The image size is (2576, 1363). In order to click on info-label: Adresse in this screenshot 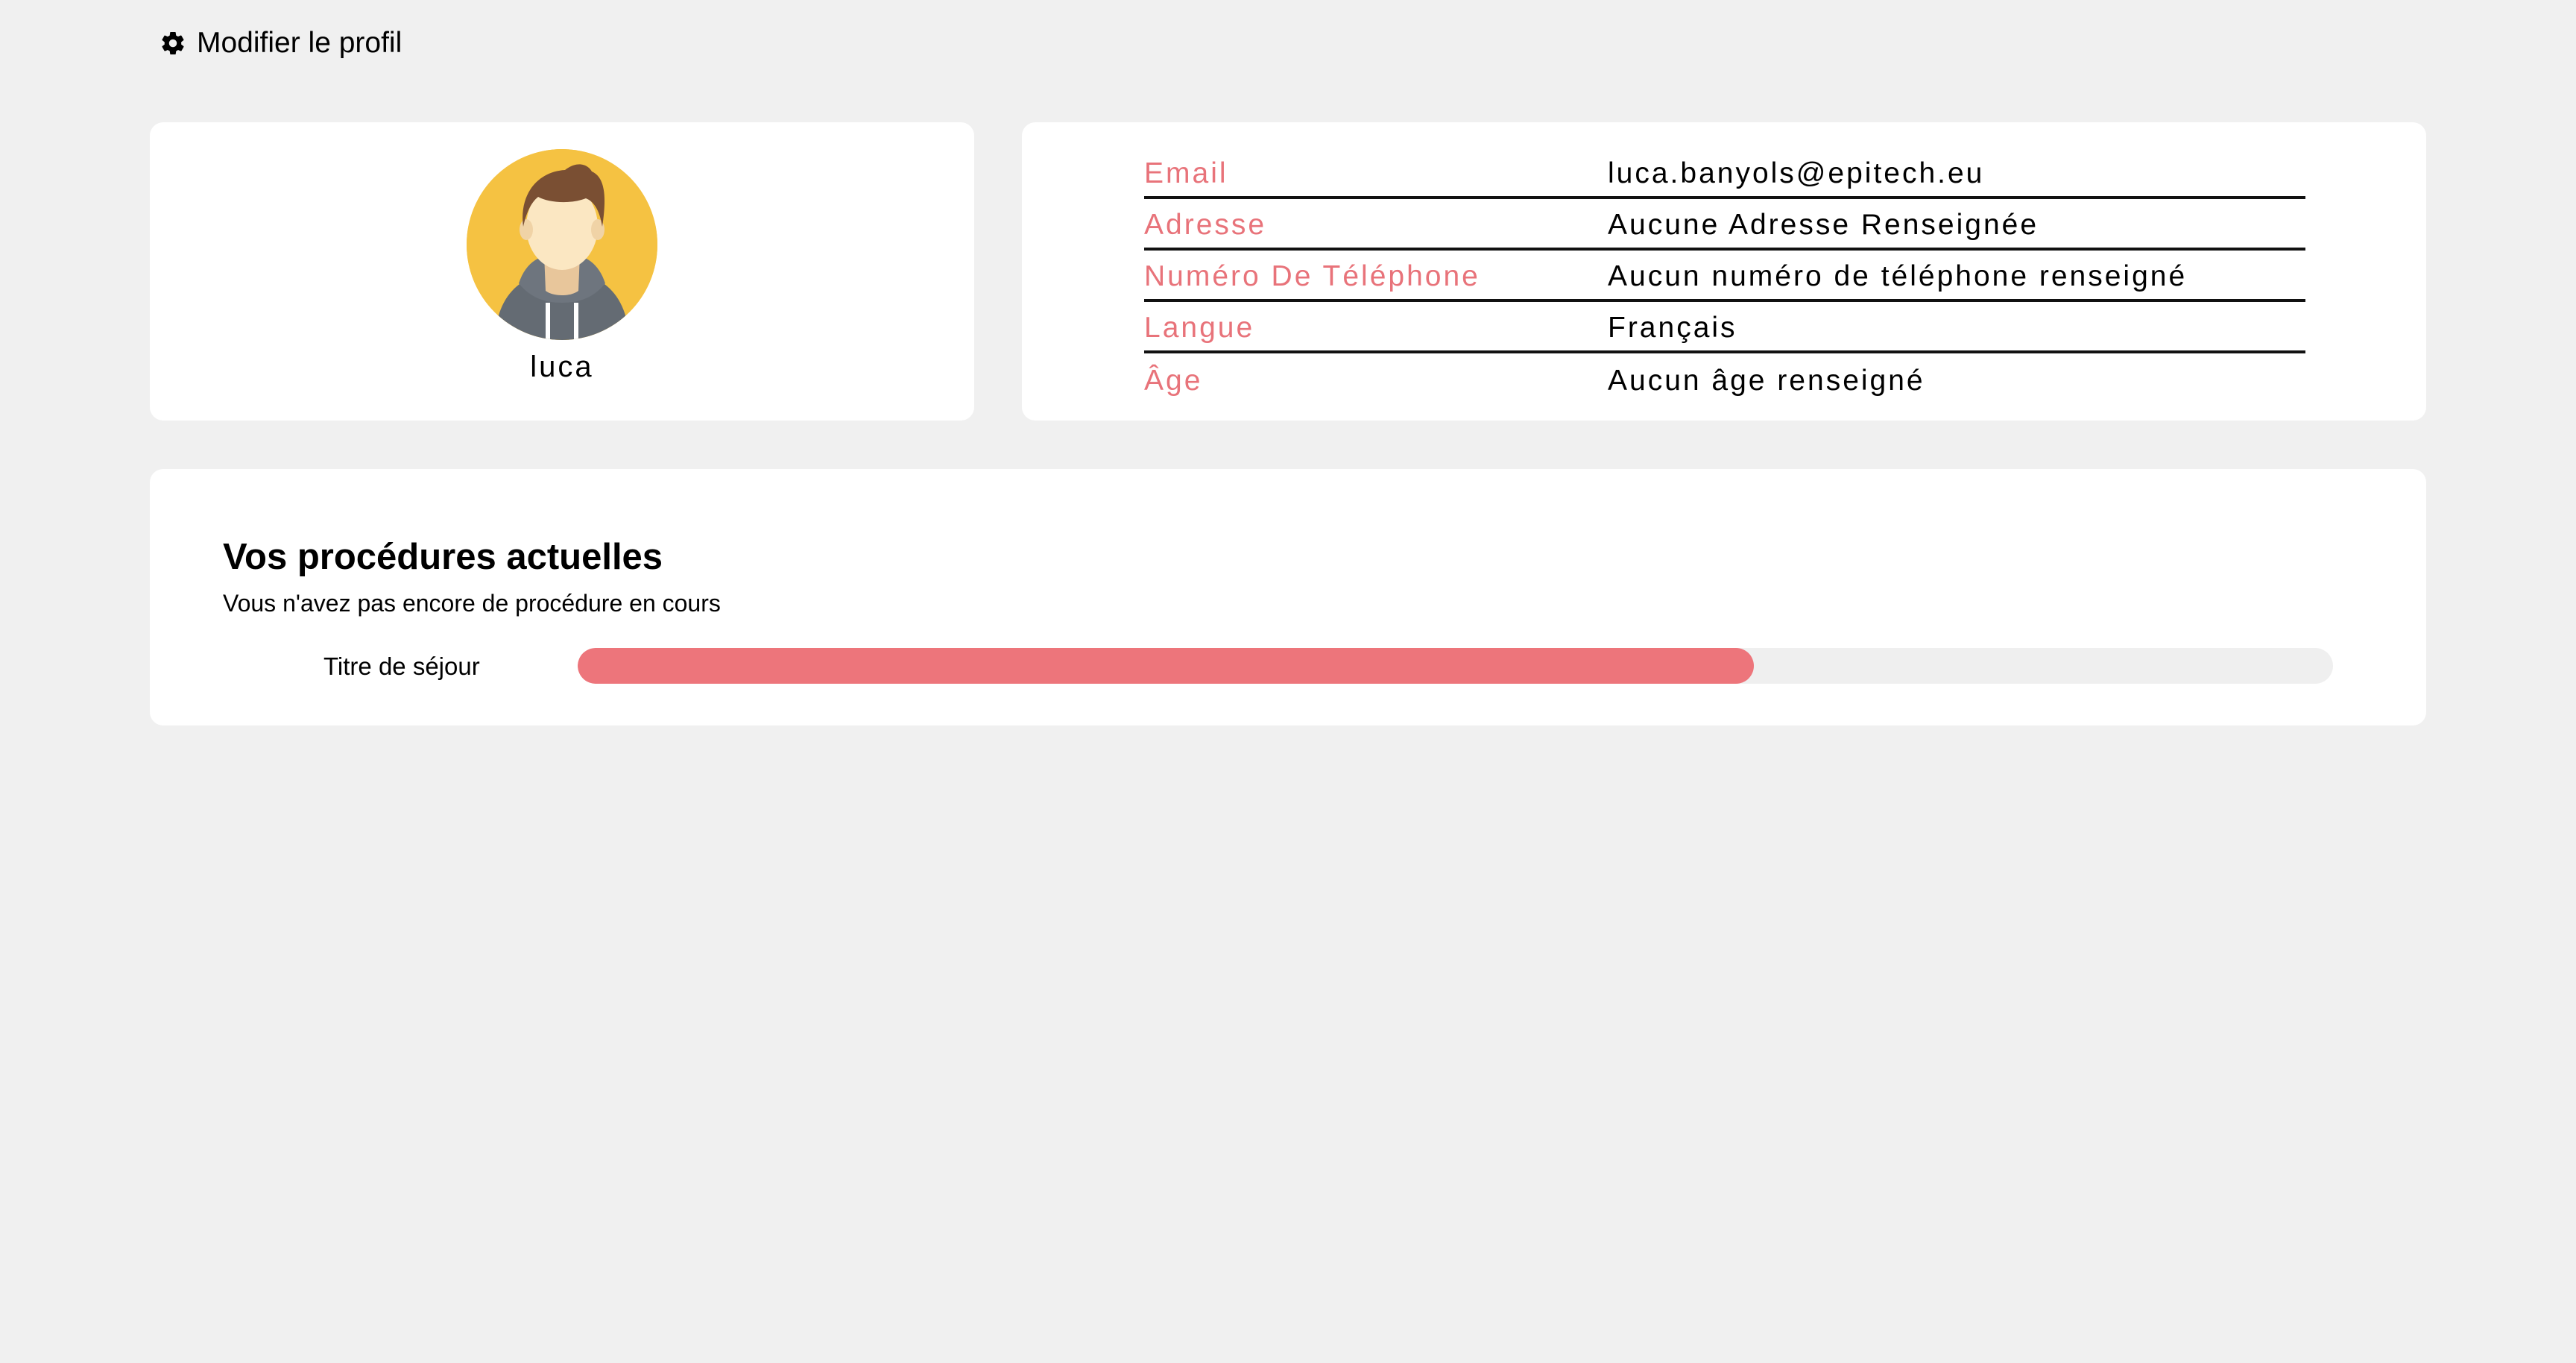, I will do `click(1205, 224)`.